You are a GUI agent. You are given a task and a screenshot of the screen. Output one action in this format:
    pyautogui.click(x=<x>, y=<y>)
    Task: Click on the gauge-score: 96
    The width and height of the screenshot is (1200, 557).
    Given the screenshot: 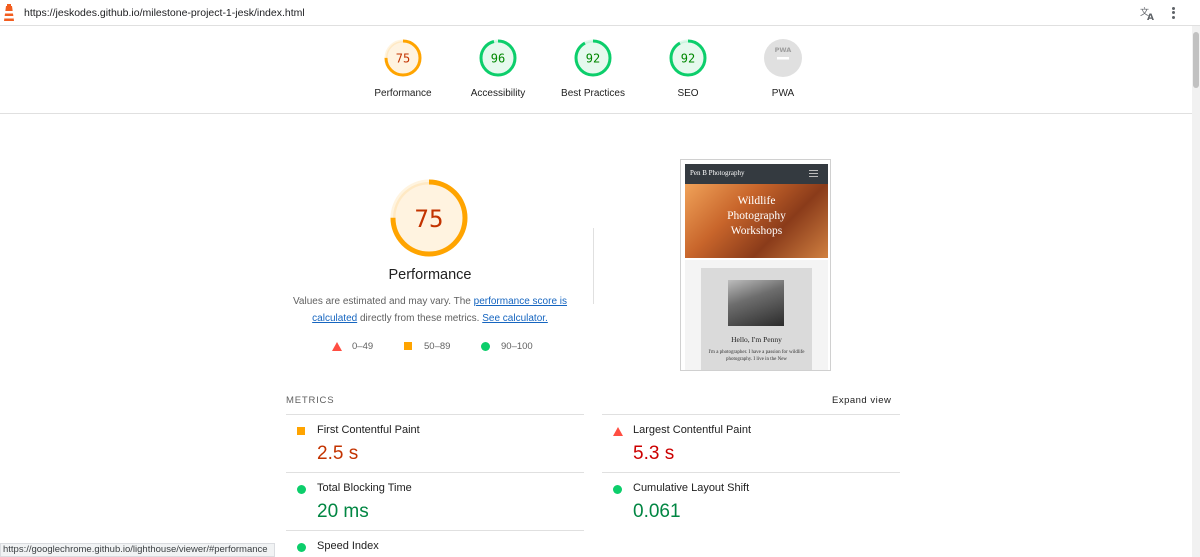 What is the action you would take?
    pyautogui.click(x=498, y=59)
    